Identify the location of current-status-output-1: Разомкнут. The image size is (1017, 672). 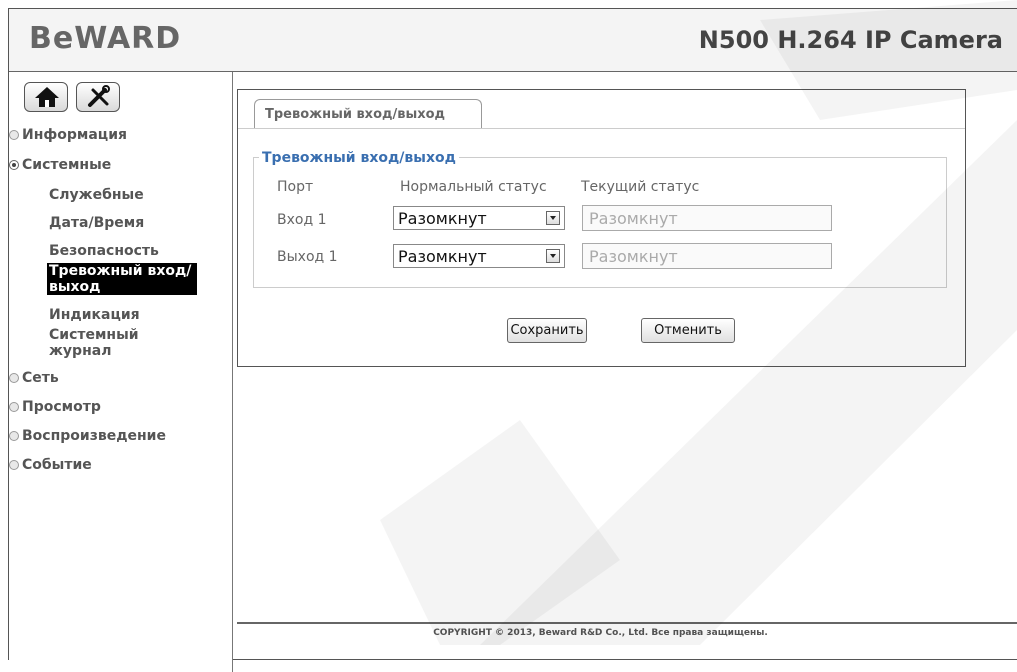
(707, 256).